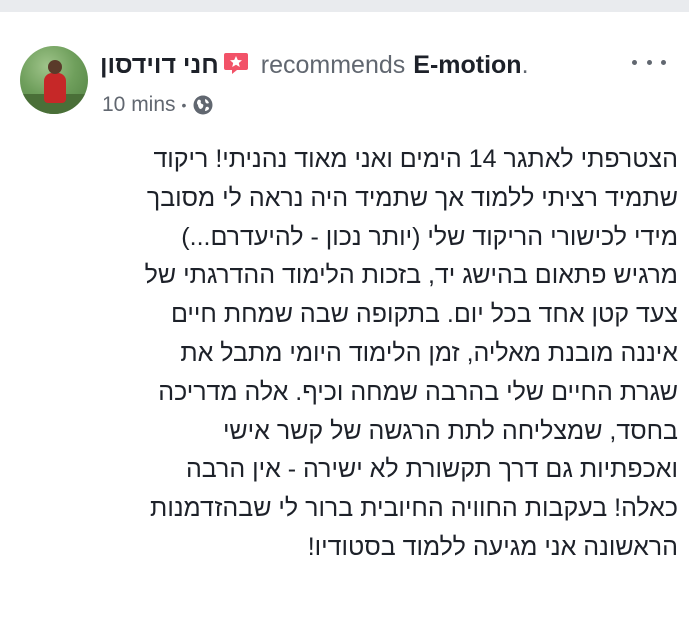 This screenshot has height=618, width=689. Describe the element at coordinates (203, 105) in the screenshot. I see `globe-icon` at that location.